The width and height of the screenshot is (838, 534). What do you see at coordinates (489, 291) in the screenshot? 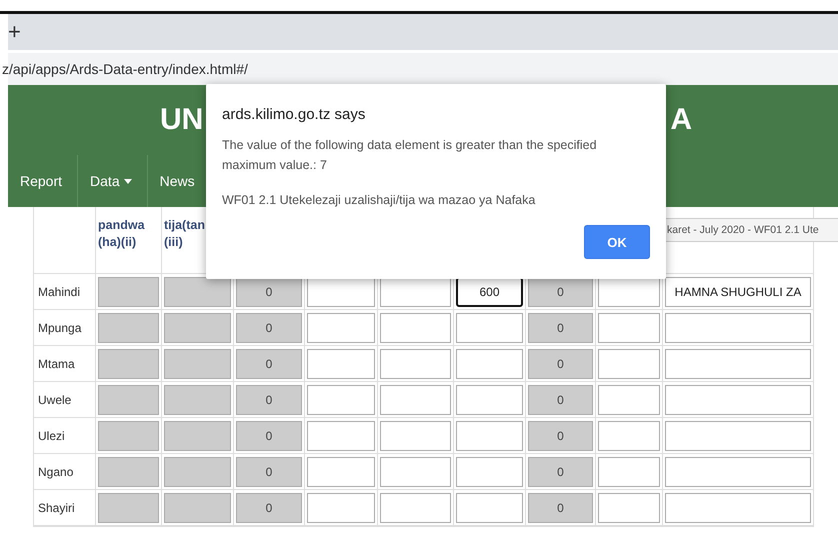
I see `input-field: 600` at bounding box center [489, 291].